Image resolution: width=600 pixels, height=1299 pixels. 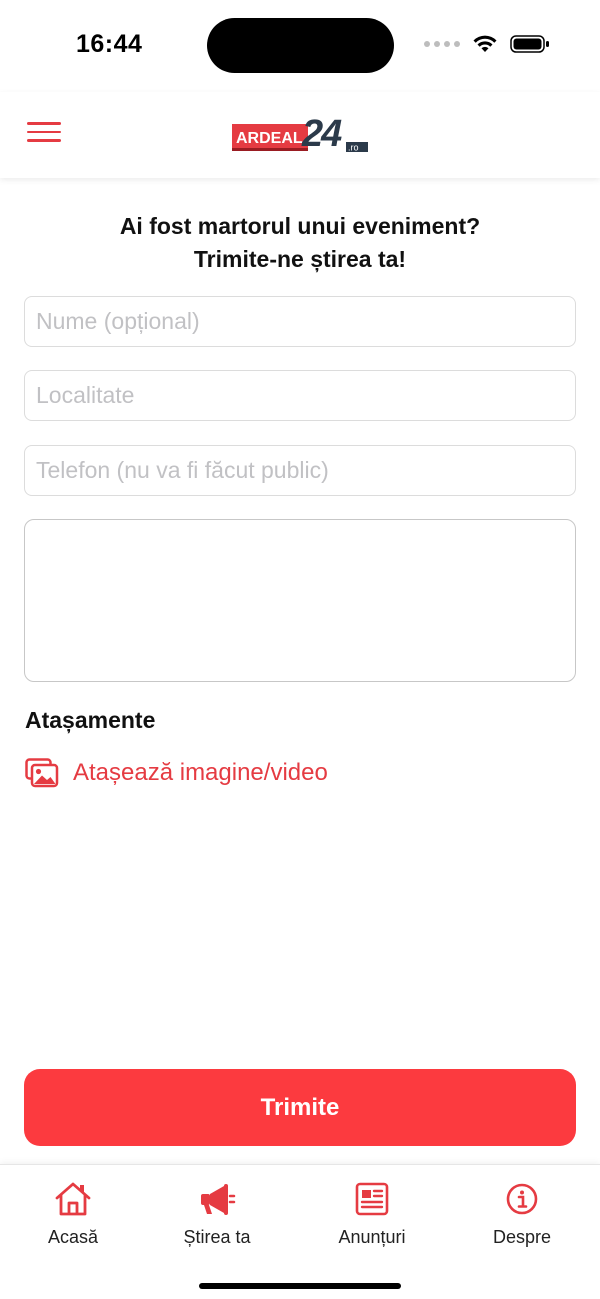 What do you see at coordinates (44, 134) in the screenshot?
I see `hamburger-menu-icon` at bounding box center [44, 134].